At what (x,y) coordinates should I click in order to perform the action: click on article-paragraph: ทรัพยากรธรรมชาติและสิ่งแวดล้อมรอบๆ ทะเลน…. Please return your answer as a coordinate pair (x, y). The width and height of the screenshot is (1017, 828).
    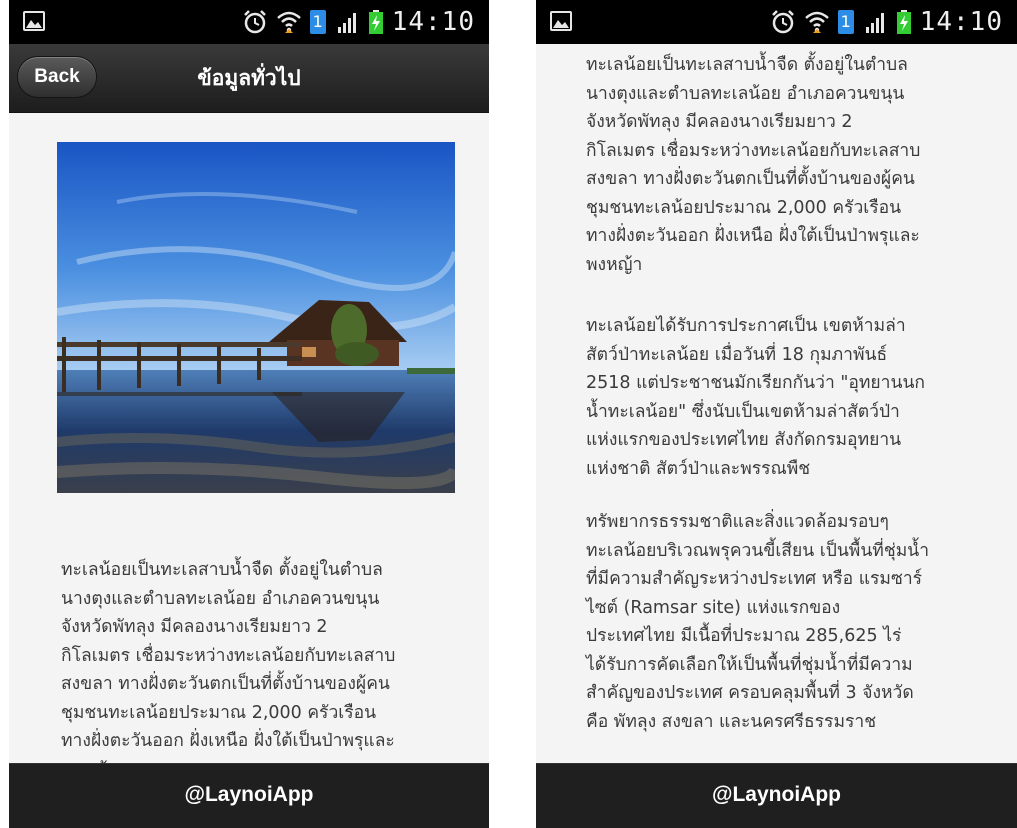
    Looking at the image, I should click on (758, 622).